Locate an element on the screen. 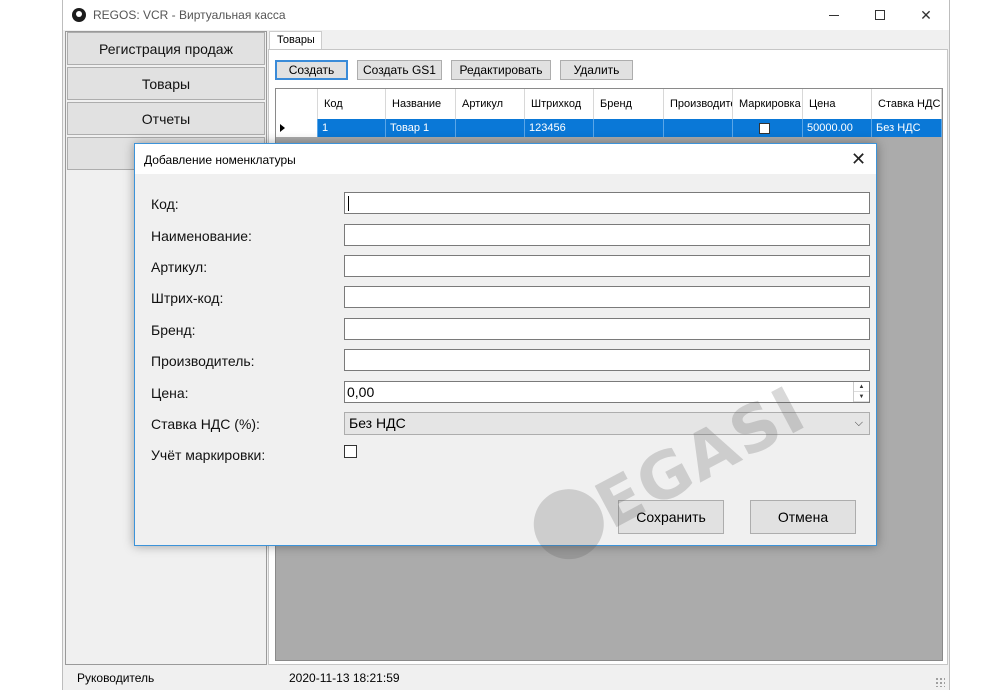  text-cursor is located at coordinates (348, 203).